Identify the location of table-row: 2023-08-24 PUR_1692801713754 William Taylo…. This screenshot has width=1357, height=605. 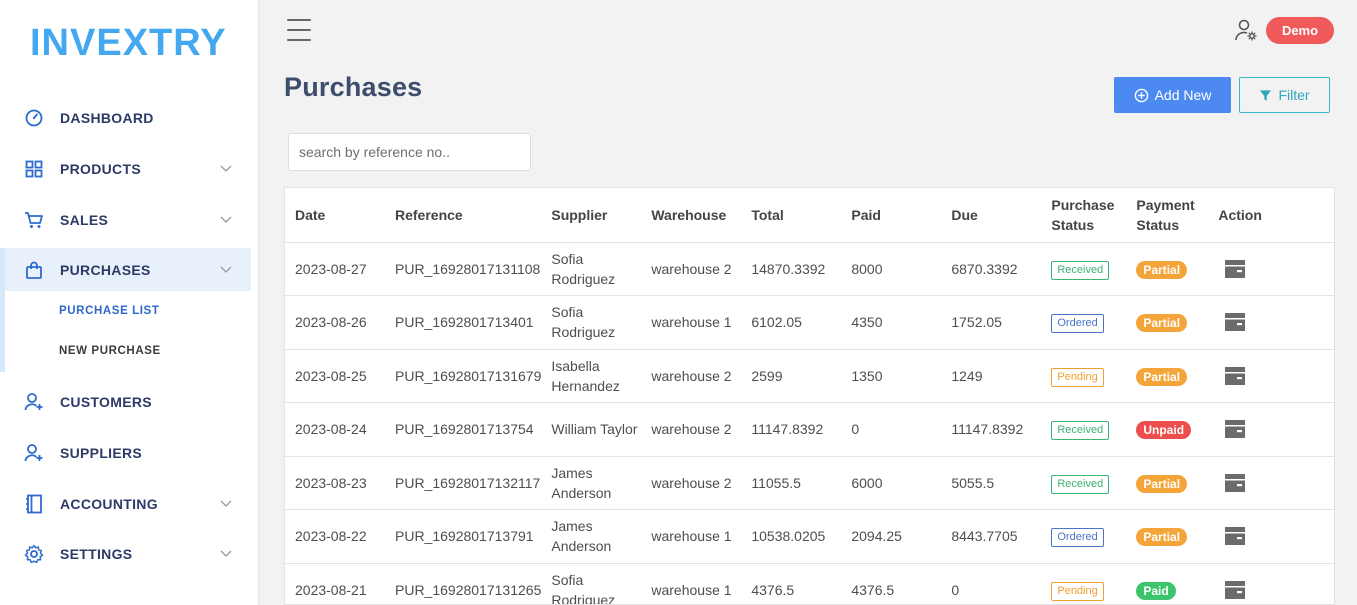
(809, 429).